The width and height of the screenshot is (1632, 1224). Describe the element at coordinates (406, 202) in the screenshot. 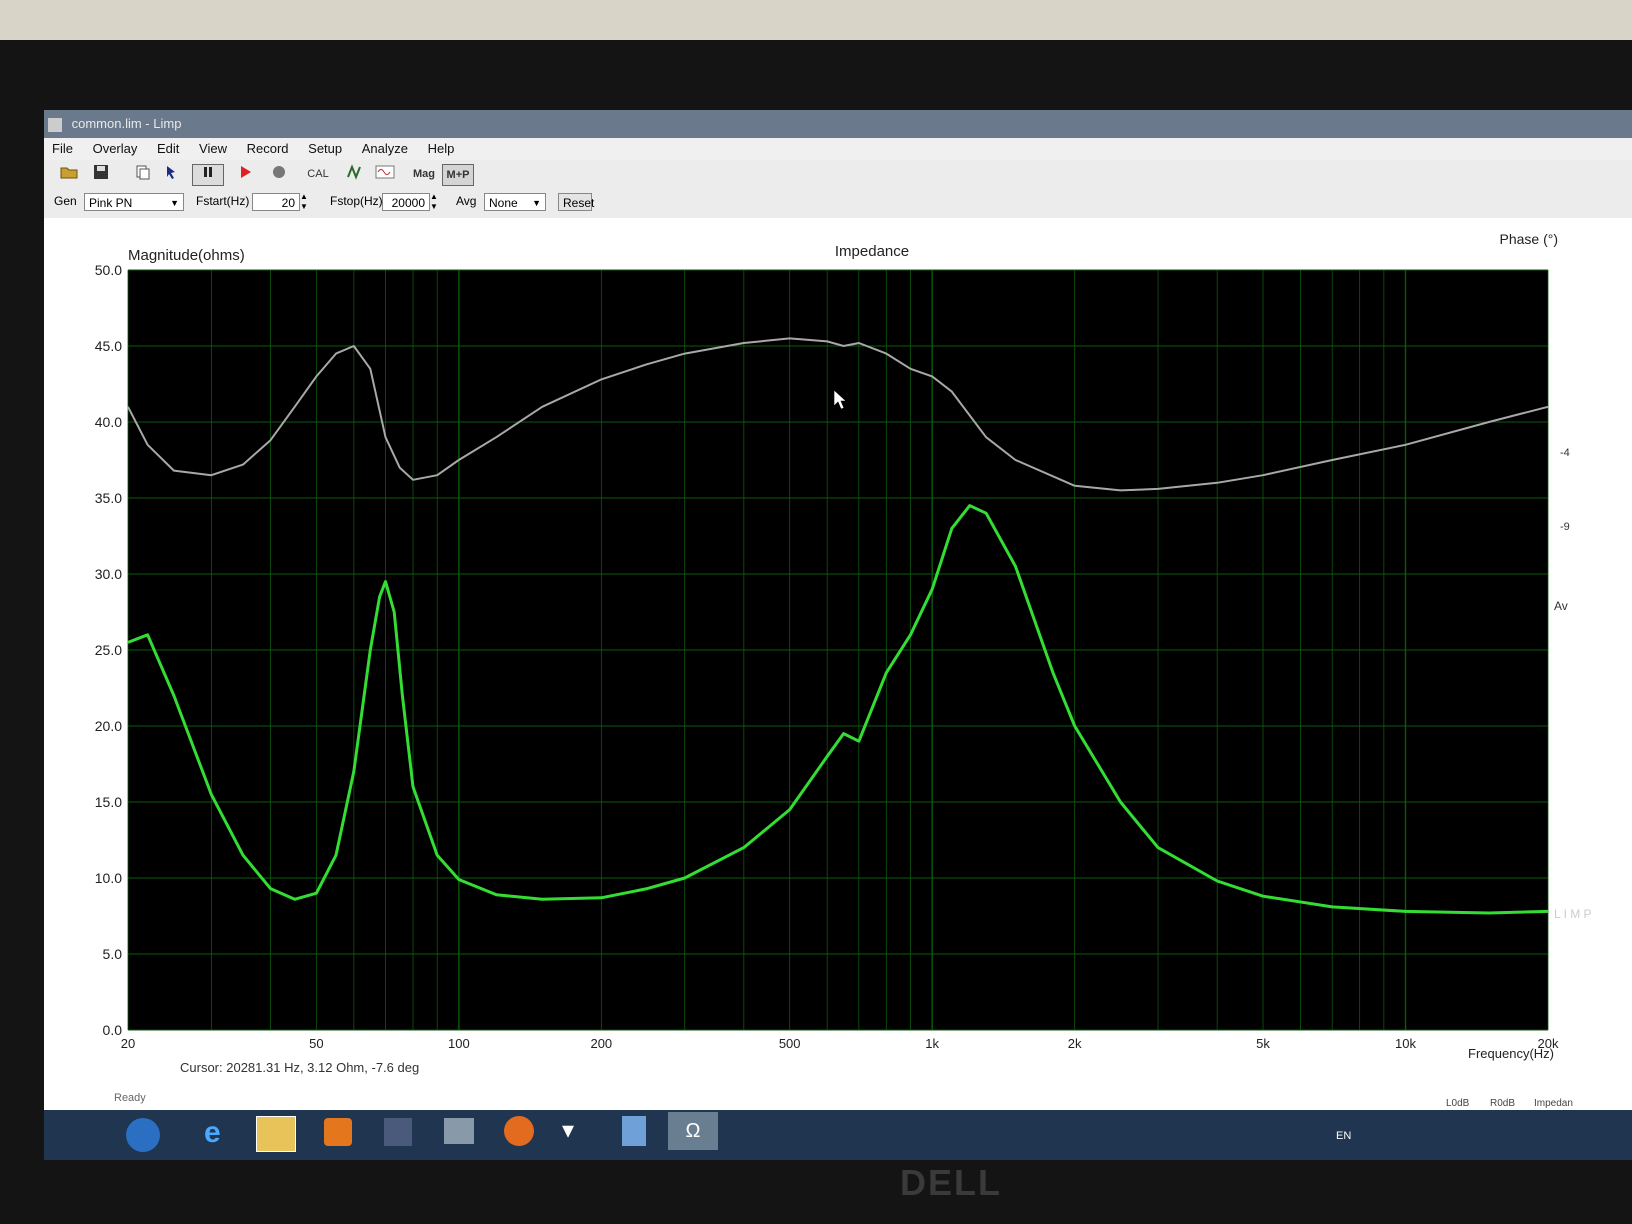

I see `fstop-input: 20000` at that location.